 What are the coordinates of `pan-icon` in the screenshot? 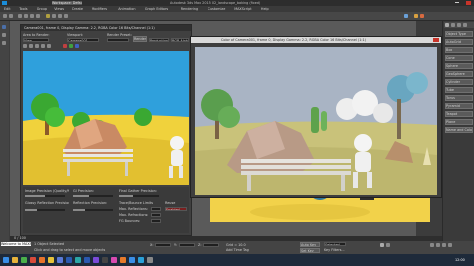 It's located at (438, 245).